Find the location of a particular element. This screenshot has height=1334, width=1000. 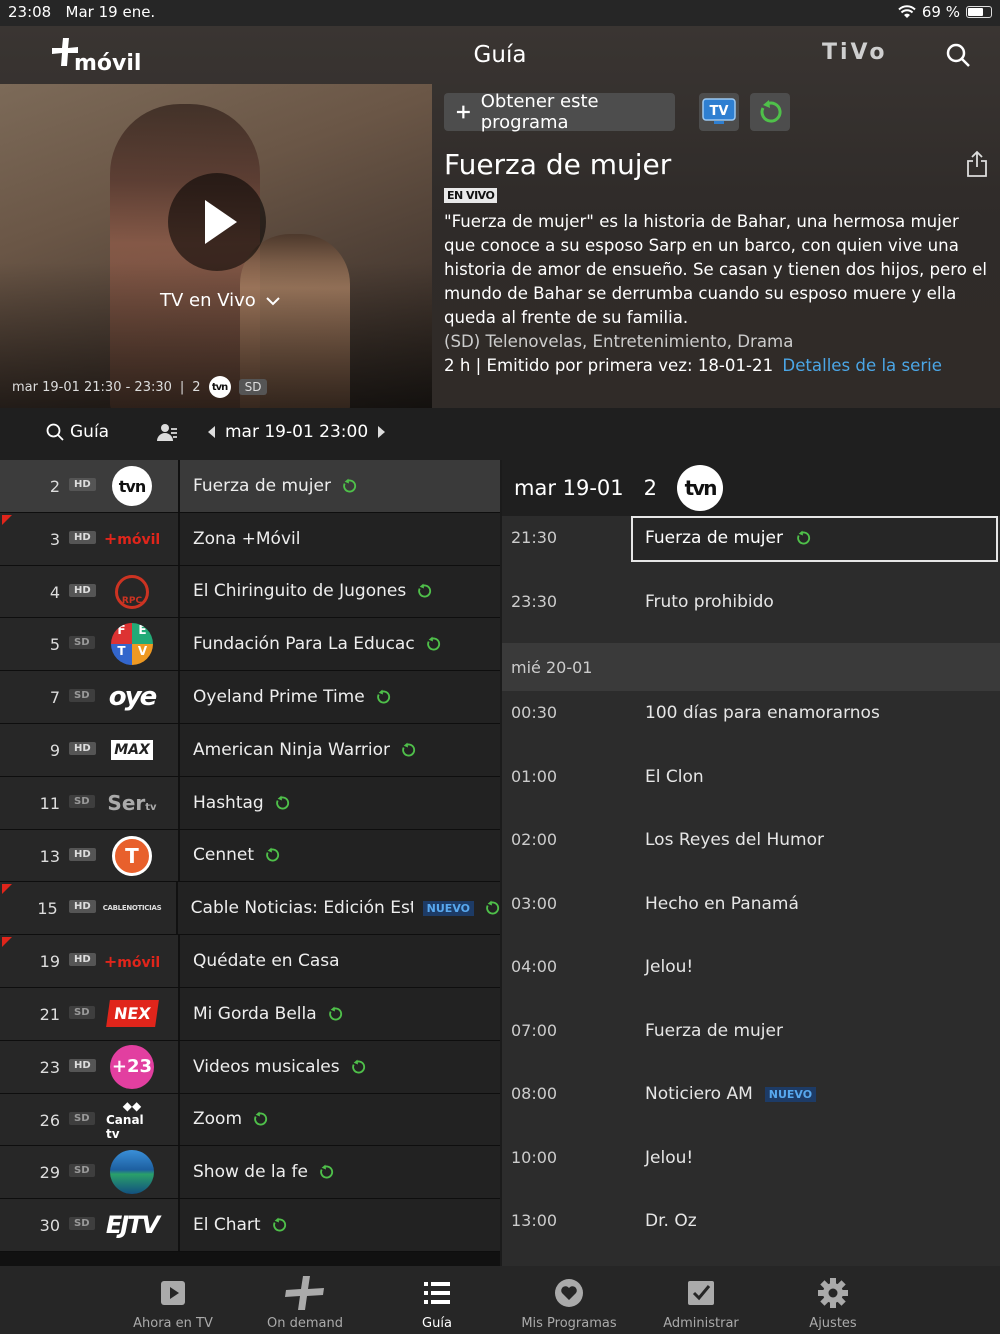

channel-current-program: Quédate en Casa is located at coordinates (340, 961).